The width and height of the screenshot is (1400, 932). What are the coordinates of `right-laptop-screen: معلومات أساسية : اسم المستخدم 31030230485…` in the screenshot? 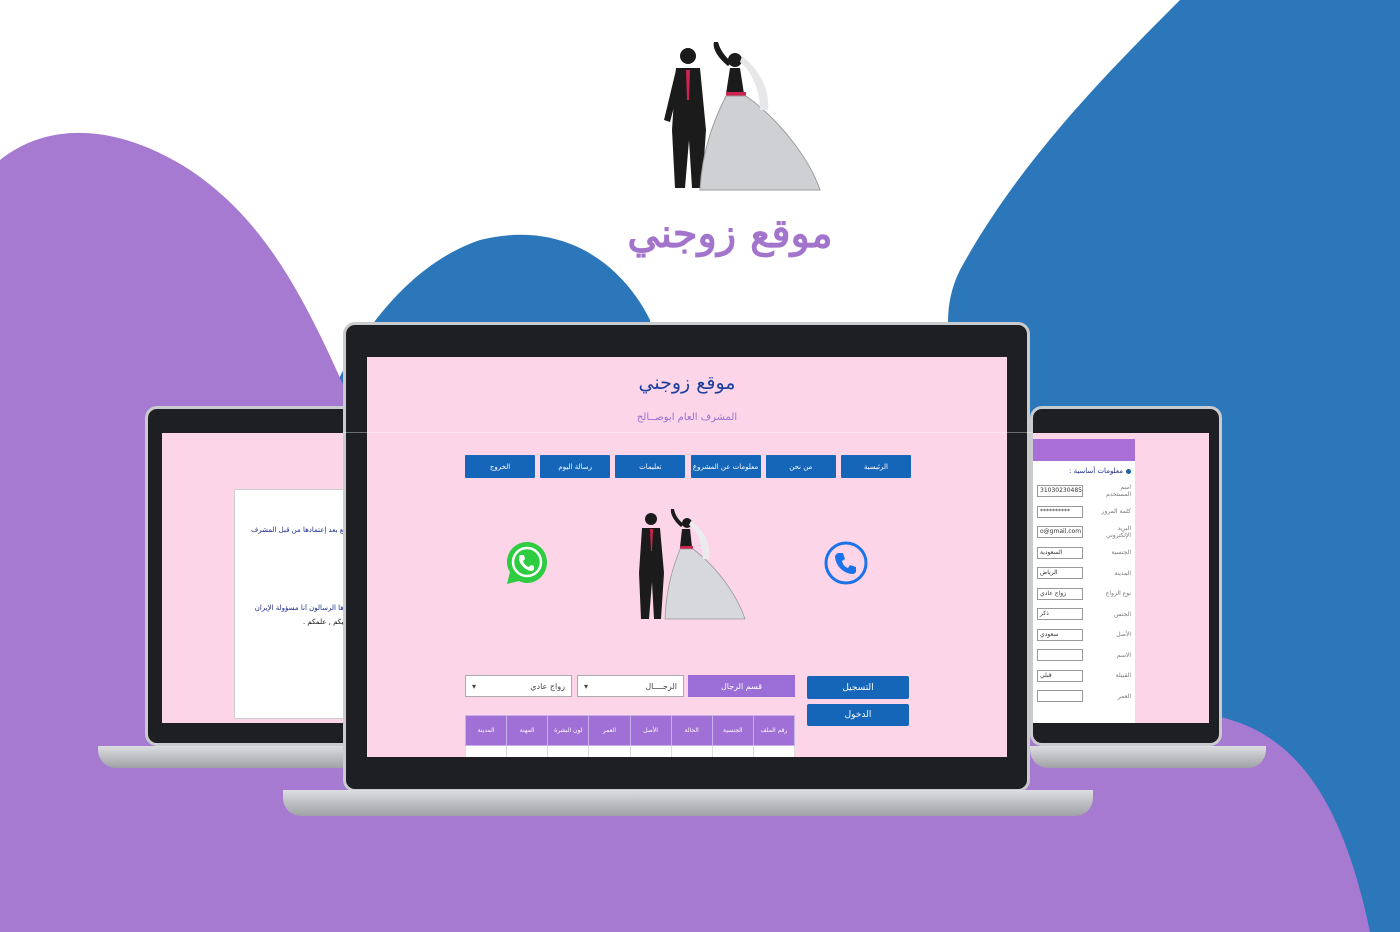 It's located at (1121, 578).